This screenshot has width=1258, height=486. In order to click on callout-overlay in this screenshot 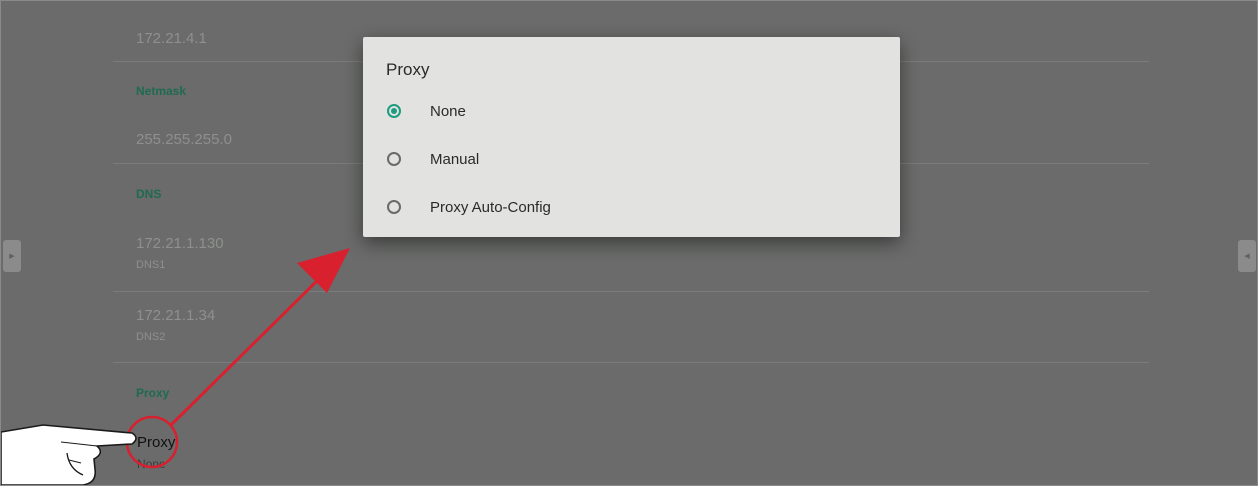, I will do `click(175, 366)`.